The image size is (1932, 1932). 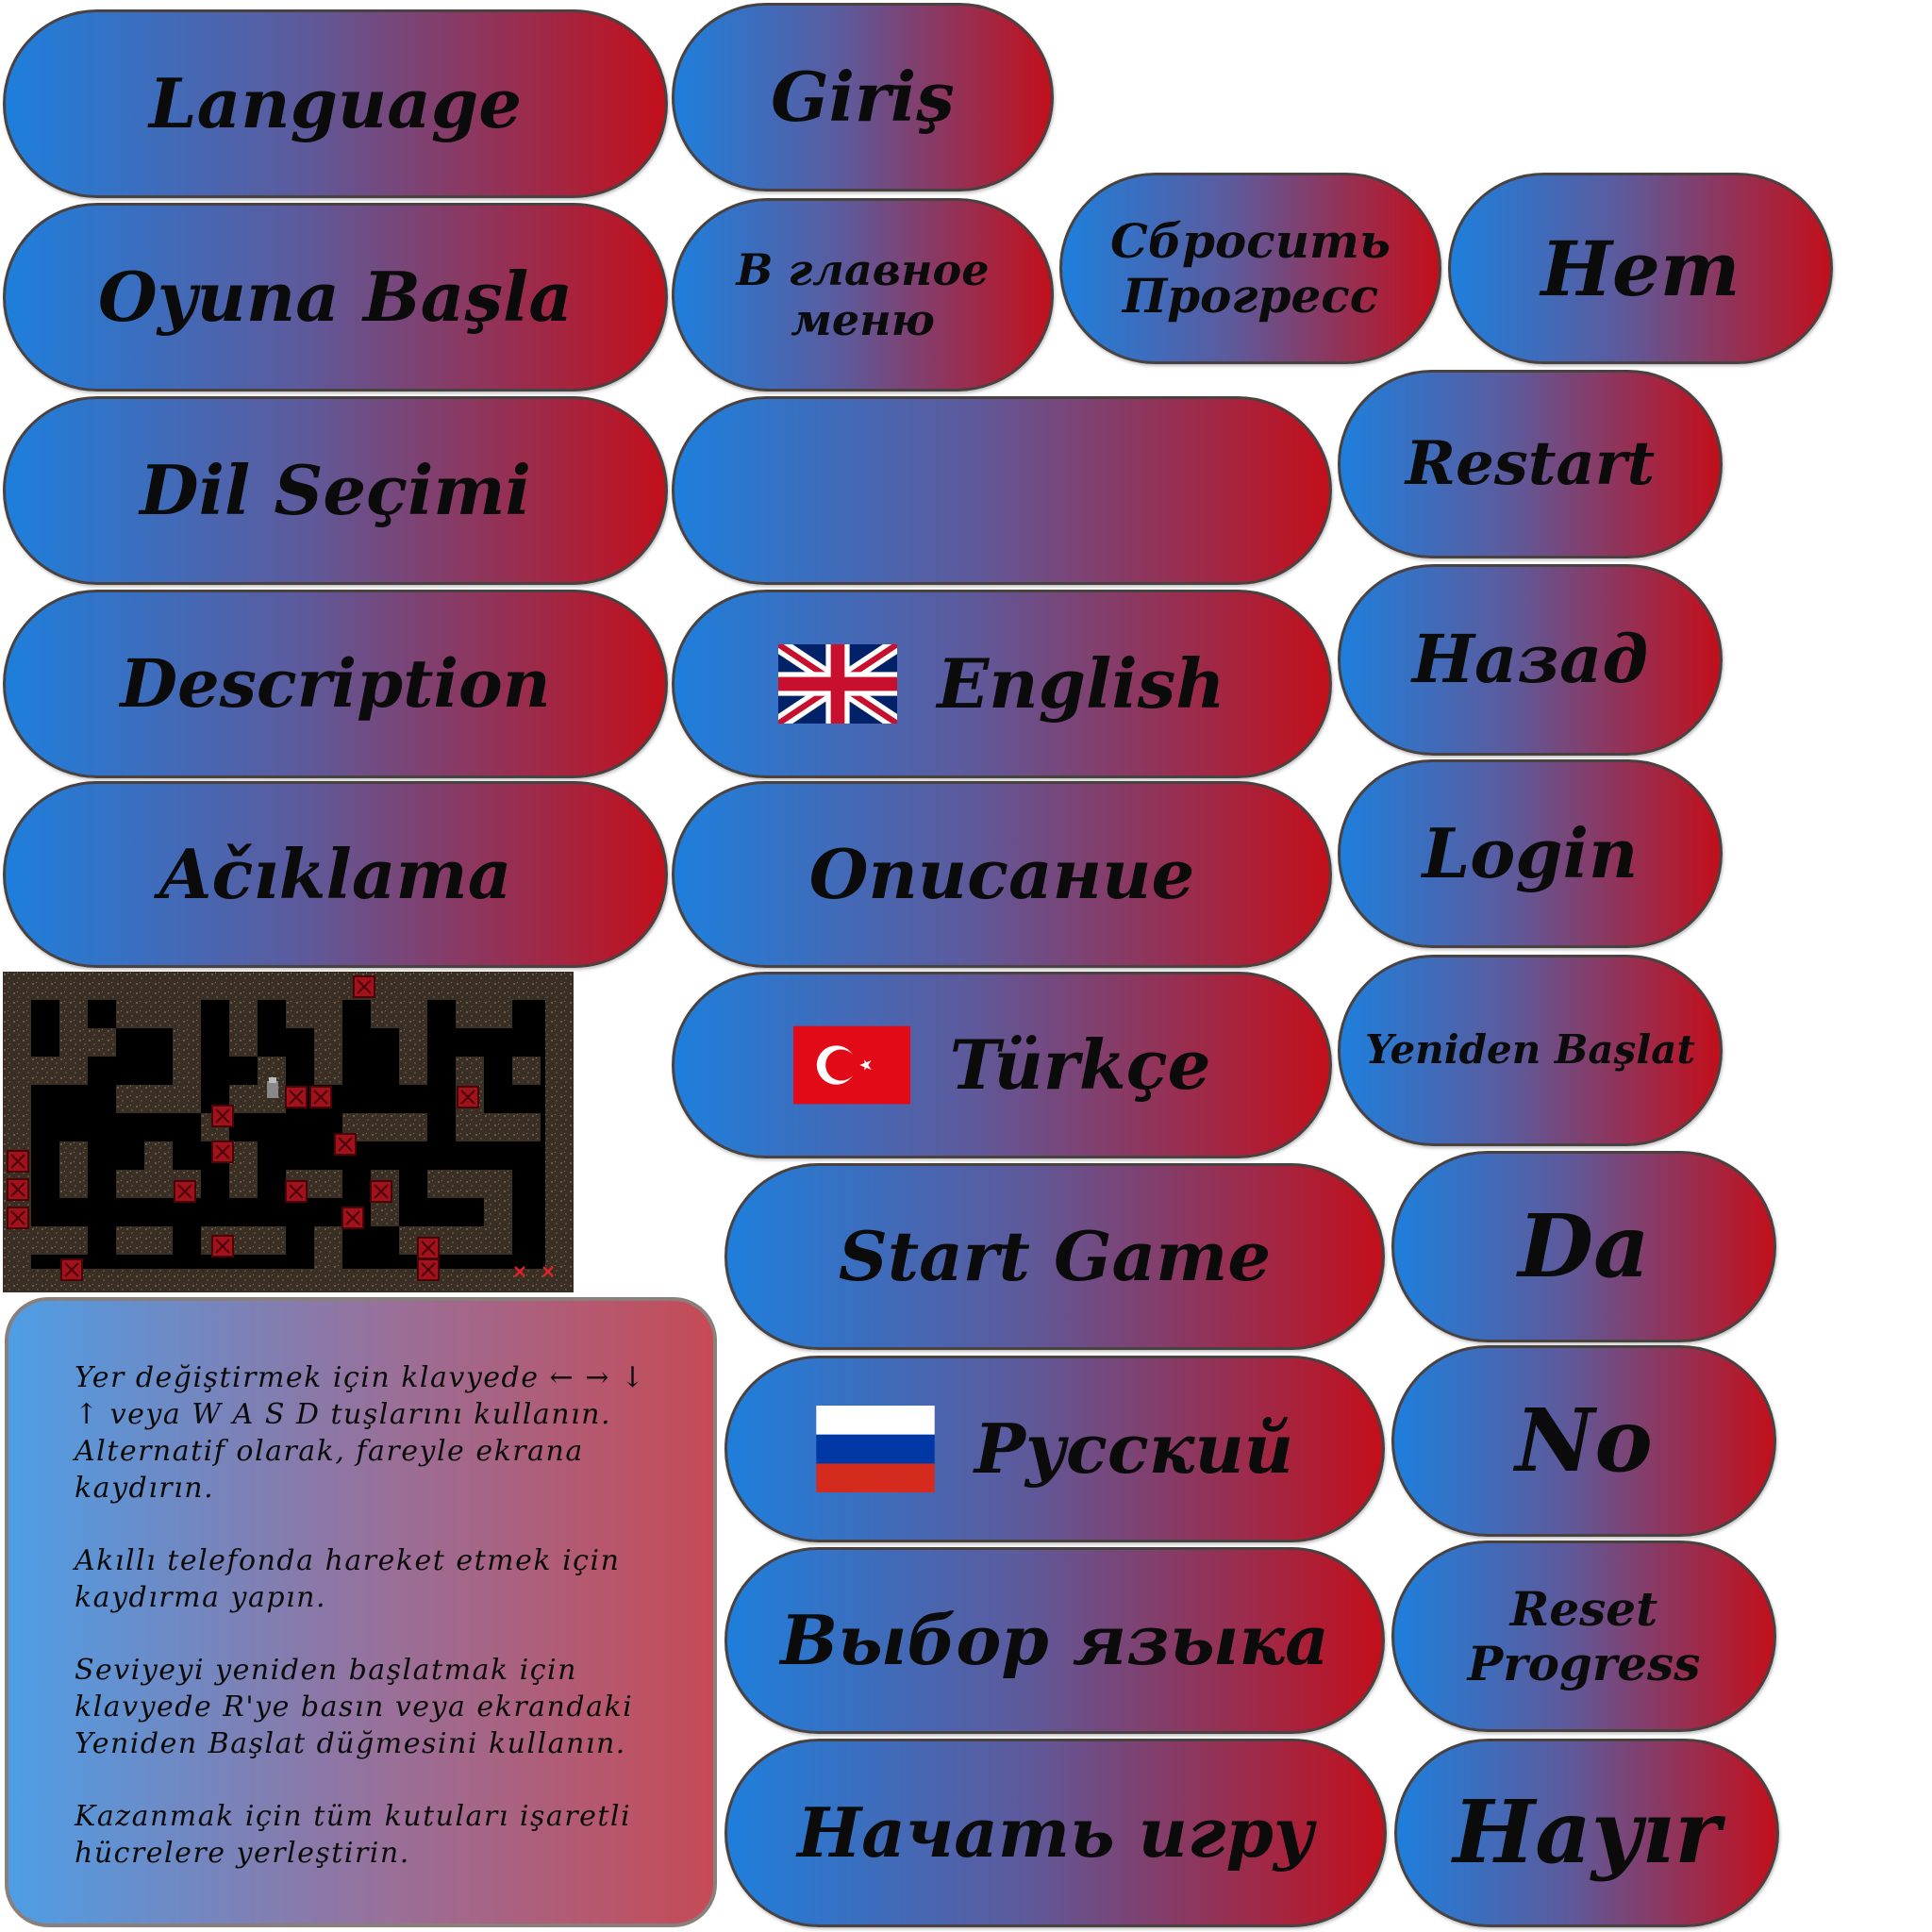 I want to click on opisanie-ru-label: Описание, so click(x=1001, y=873).